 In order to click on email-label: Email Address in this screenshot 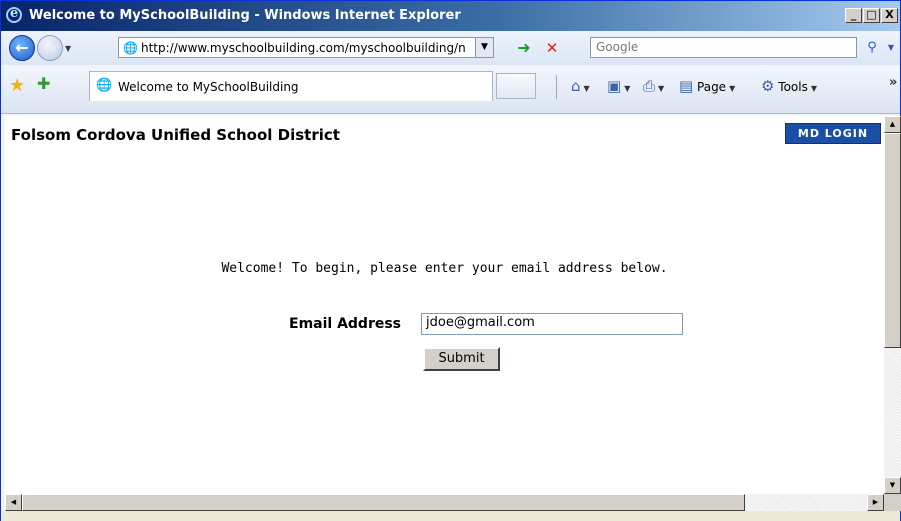, I will do `click(345, 324)`.